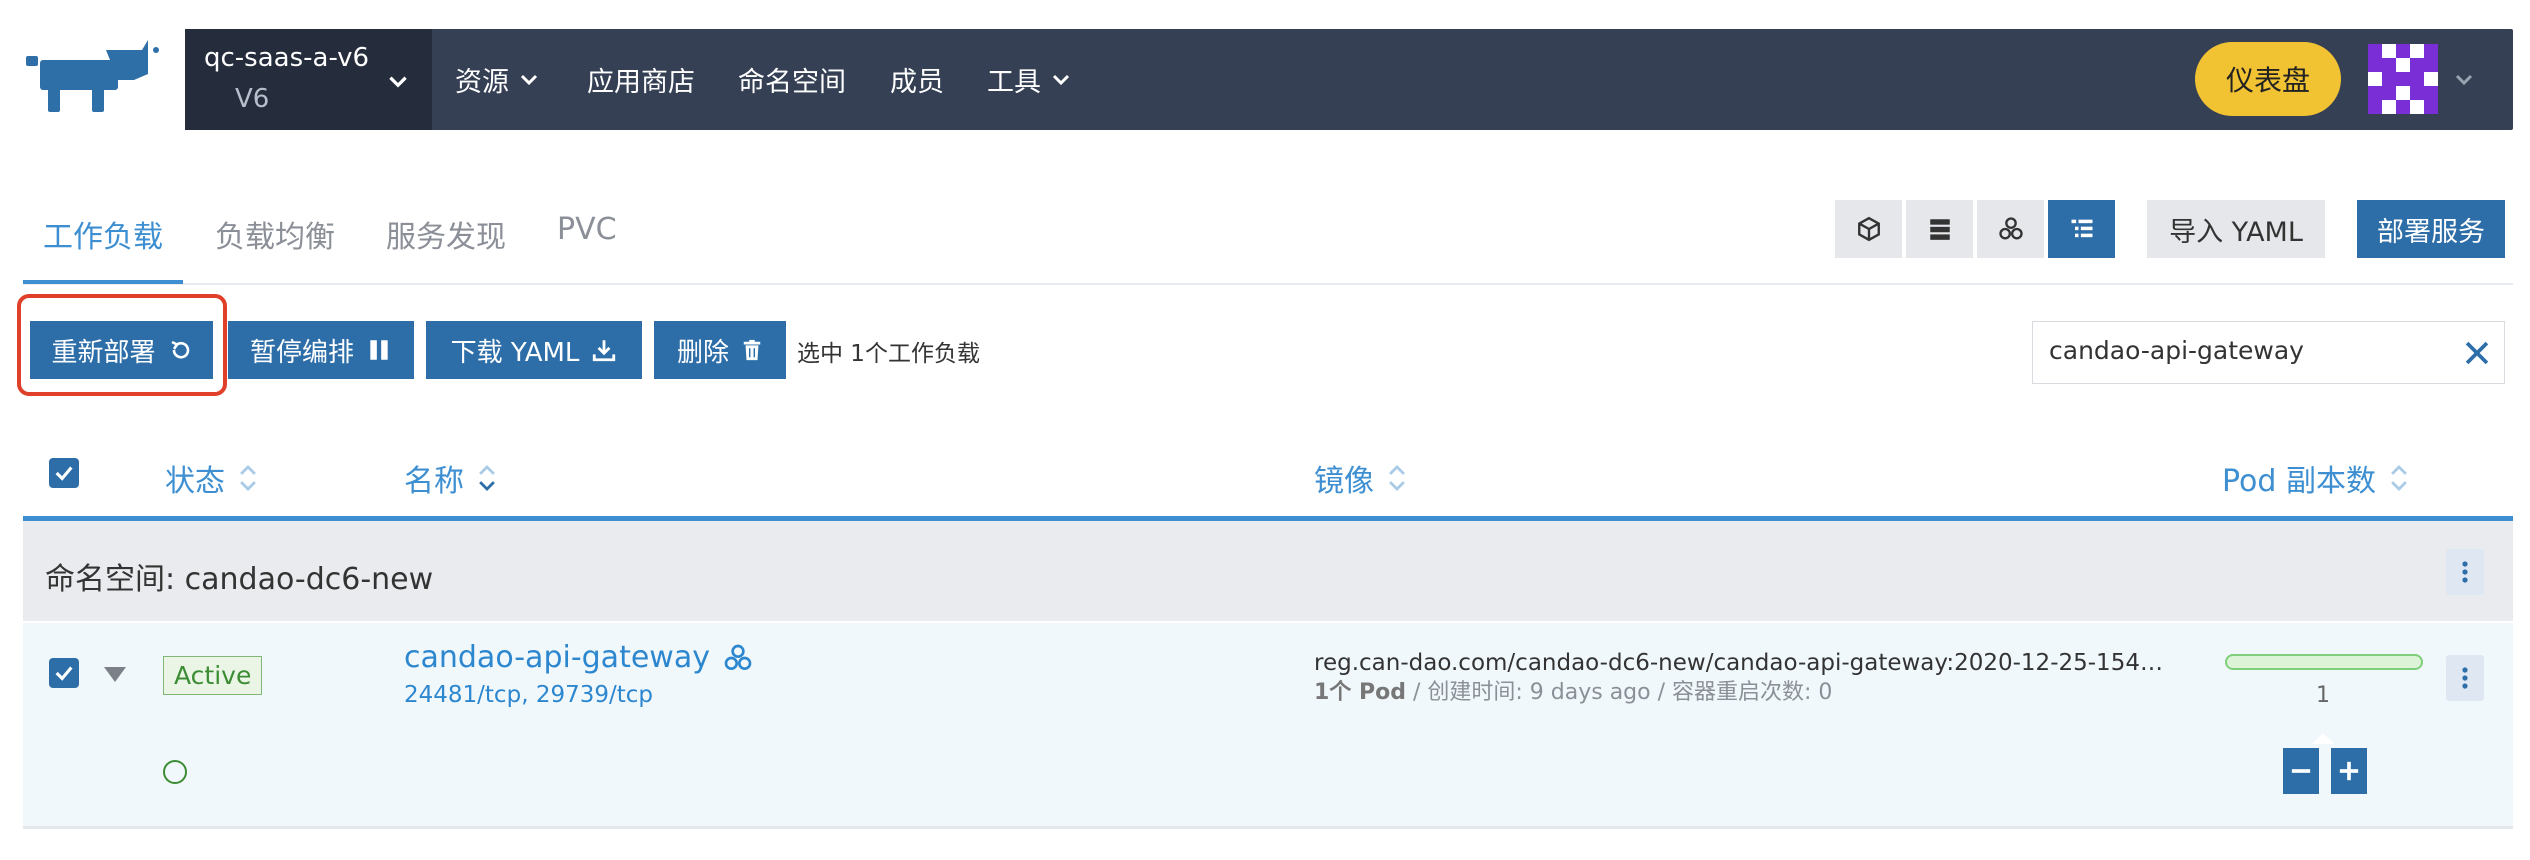 This screenshot has width=2530, height=860. I want to click on namespace-group-label: 命名空间: candao-dc6-new, so click(239, 579).